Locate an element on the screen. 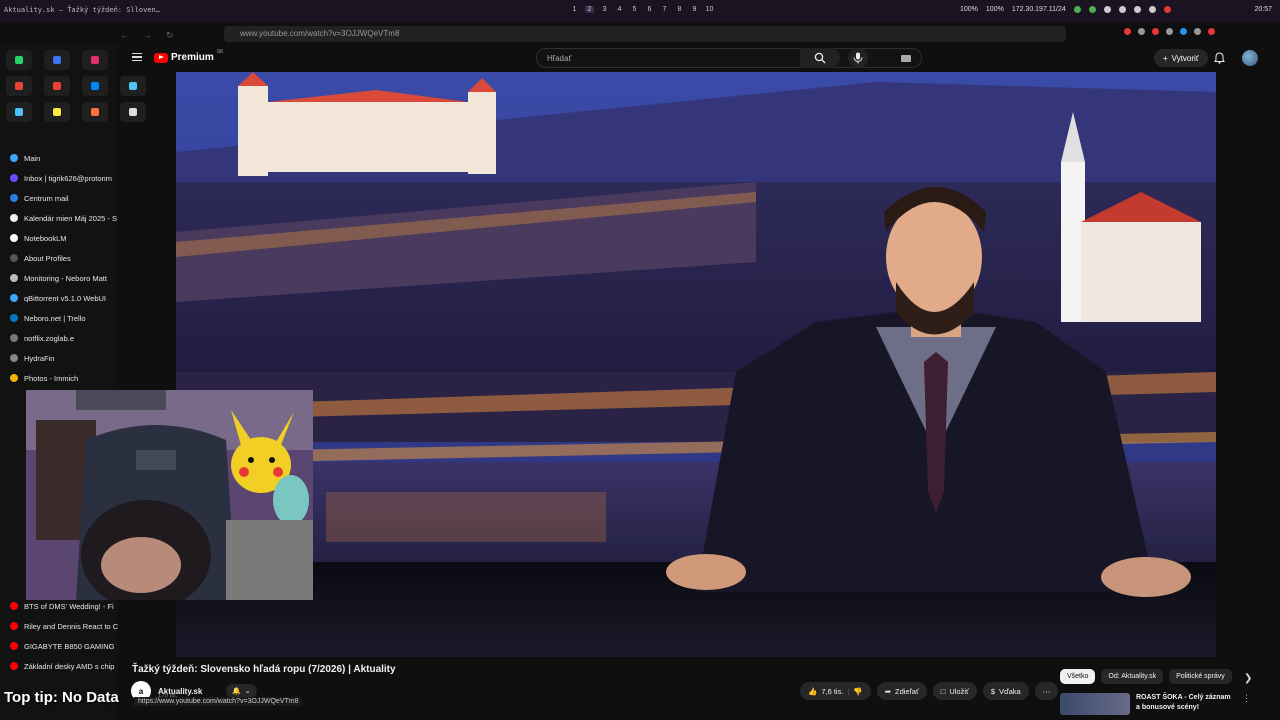 Image resolution: width=1280 pixels, height=720 pixels. discord-icon is located at coordinates (1152, 9).